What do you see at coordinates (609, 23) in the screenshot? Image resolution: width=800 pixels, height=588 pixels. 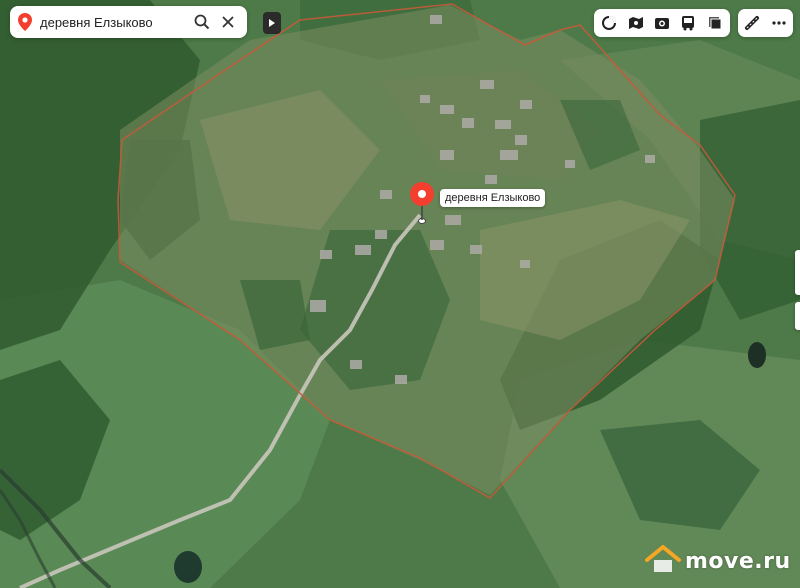 I see `traffic-icon` at bounding box center [609, 23].